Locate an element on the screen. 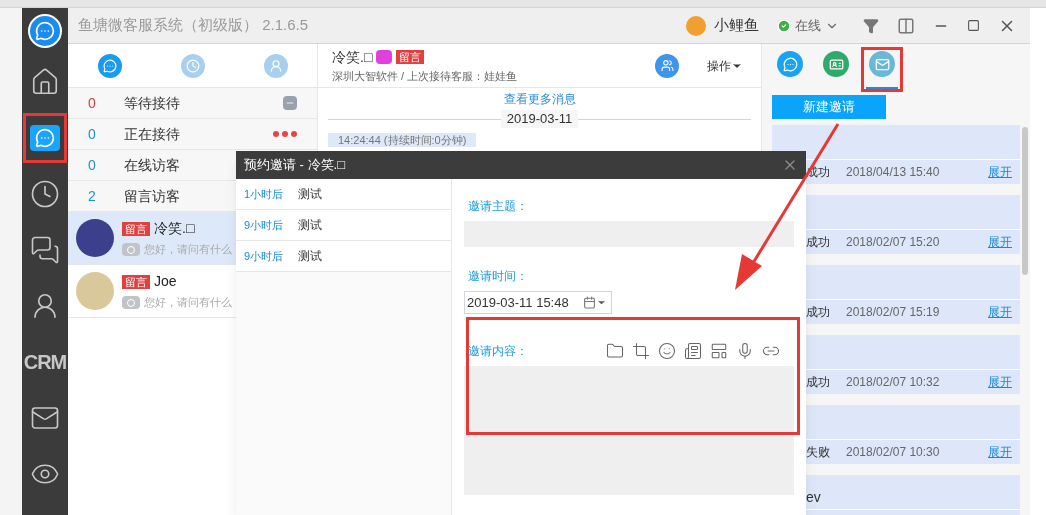 The image size is (1046, 515). session-bar: 14:24:44 (持续时间:0分钟) is located at coordinates (402, 140).